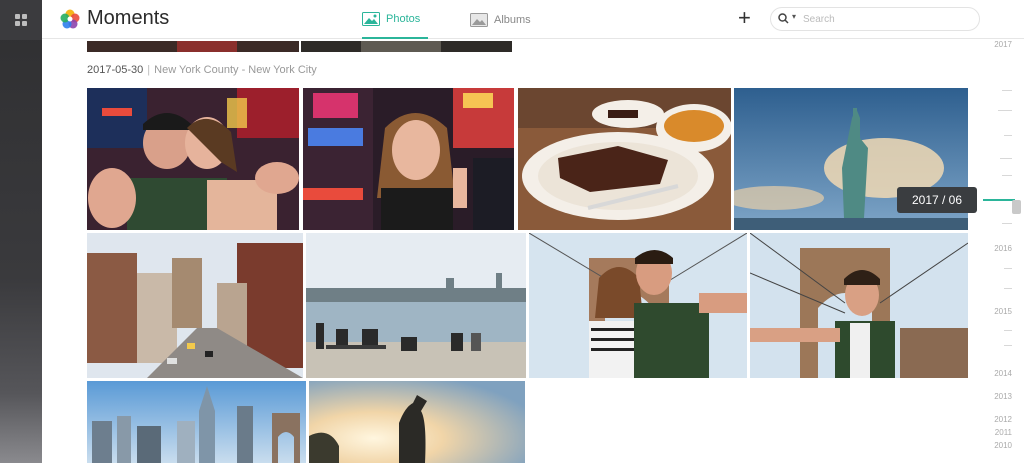  What do you see at coordinates (937, 200) in the screenshot?
I see `timeline-date-tooltip: 2017 / 06` at bounding box center [937, 200].